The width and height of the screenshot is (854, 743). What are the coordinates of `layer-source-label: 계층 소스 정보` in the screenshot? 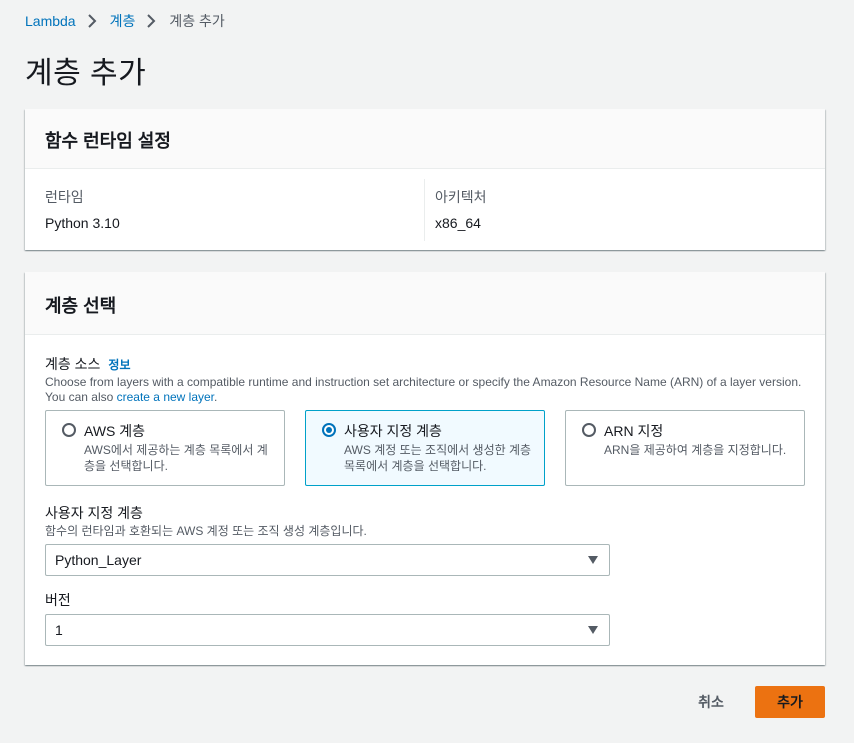 It's located at (88, 364).